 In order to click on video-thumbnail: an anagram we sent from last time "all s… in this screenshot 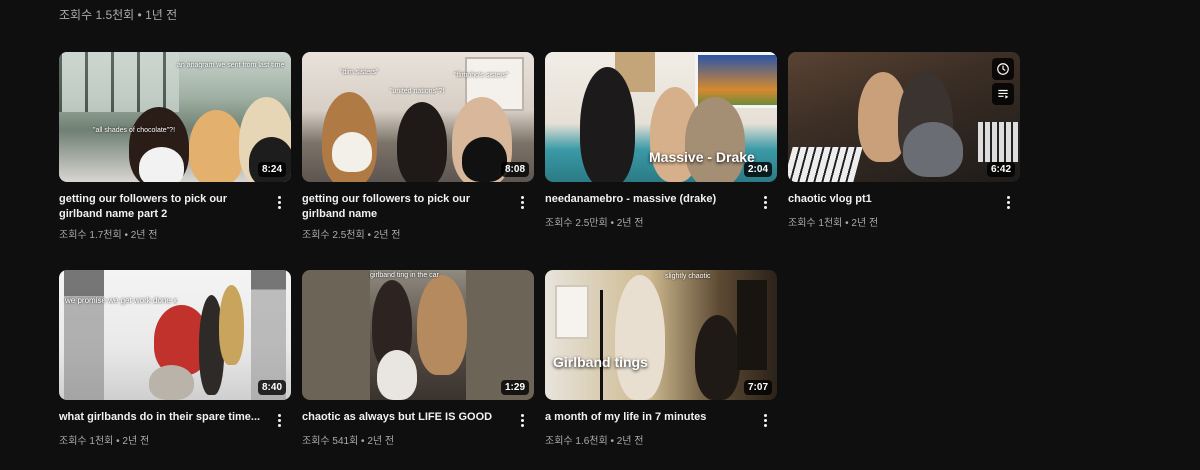, I will do `click(175, 117)`.